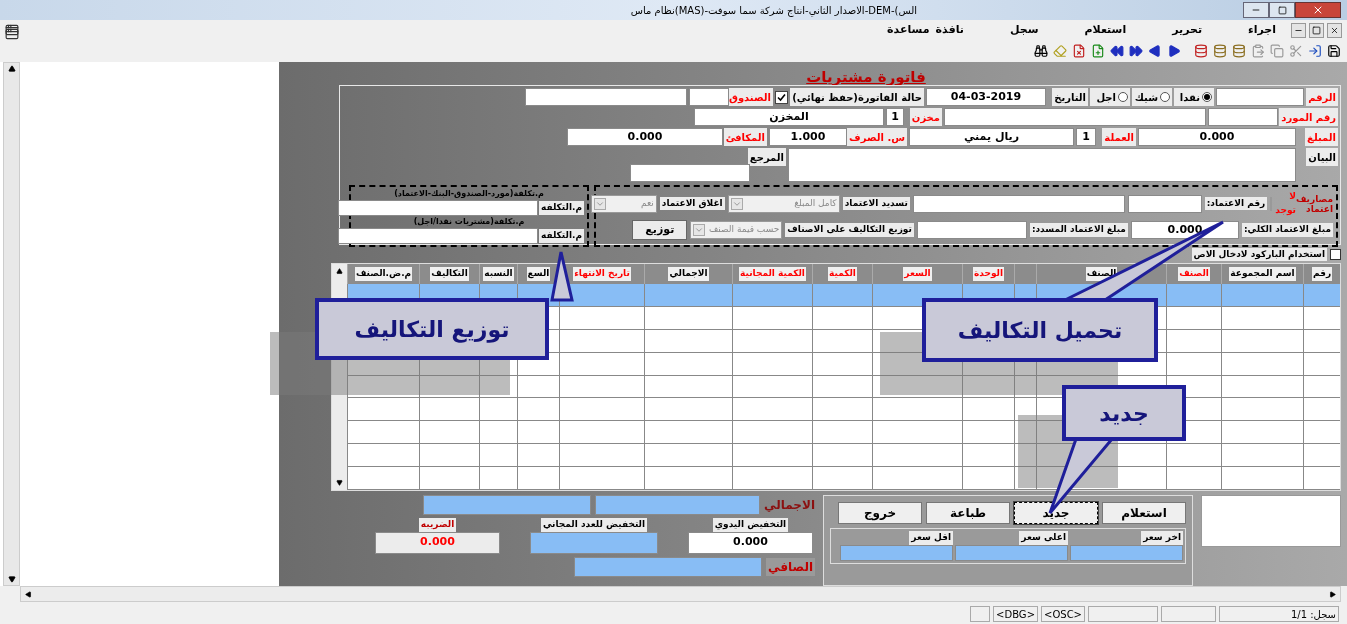  I want to click on menu-item: سجل, so click(1024, 30).